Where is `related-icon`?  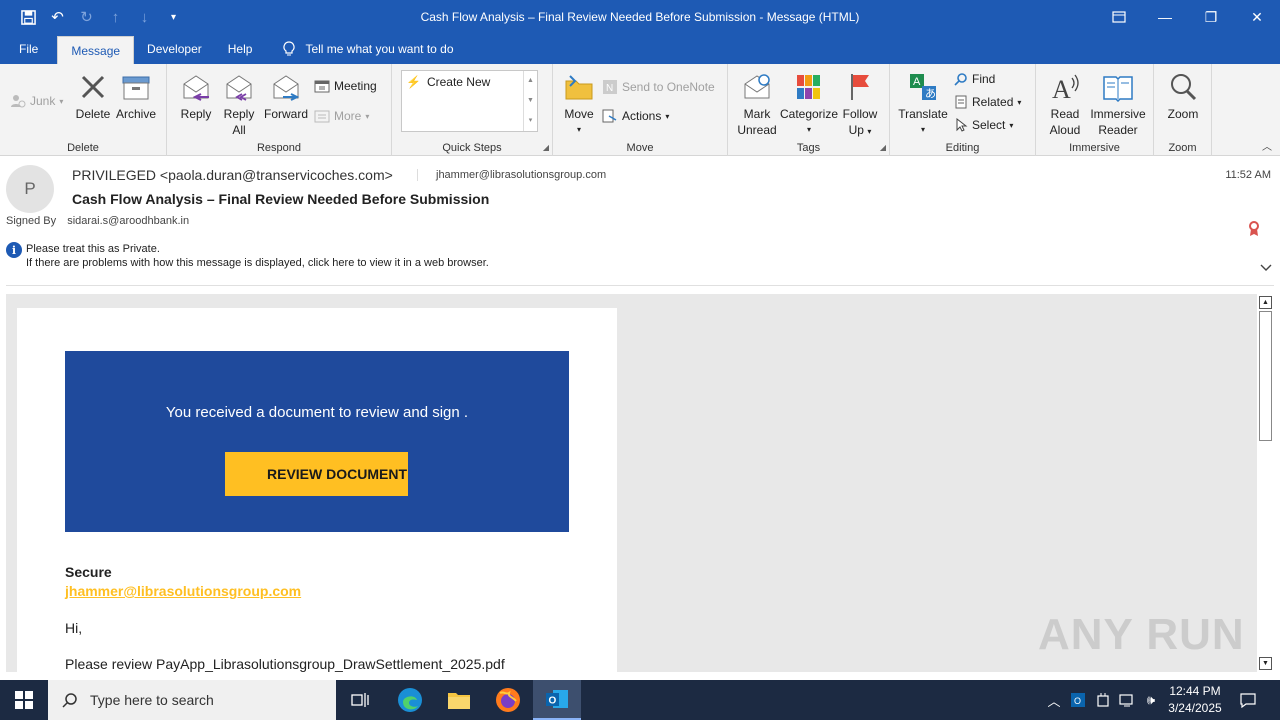 related-icon is located at coordinates (961, 102).